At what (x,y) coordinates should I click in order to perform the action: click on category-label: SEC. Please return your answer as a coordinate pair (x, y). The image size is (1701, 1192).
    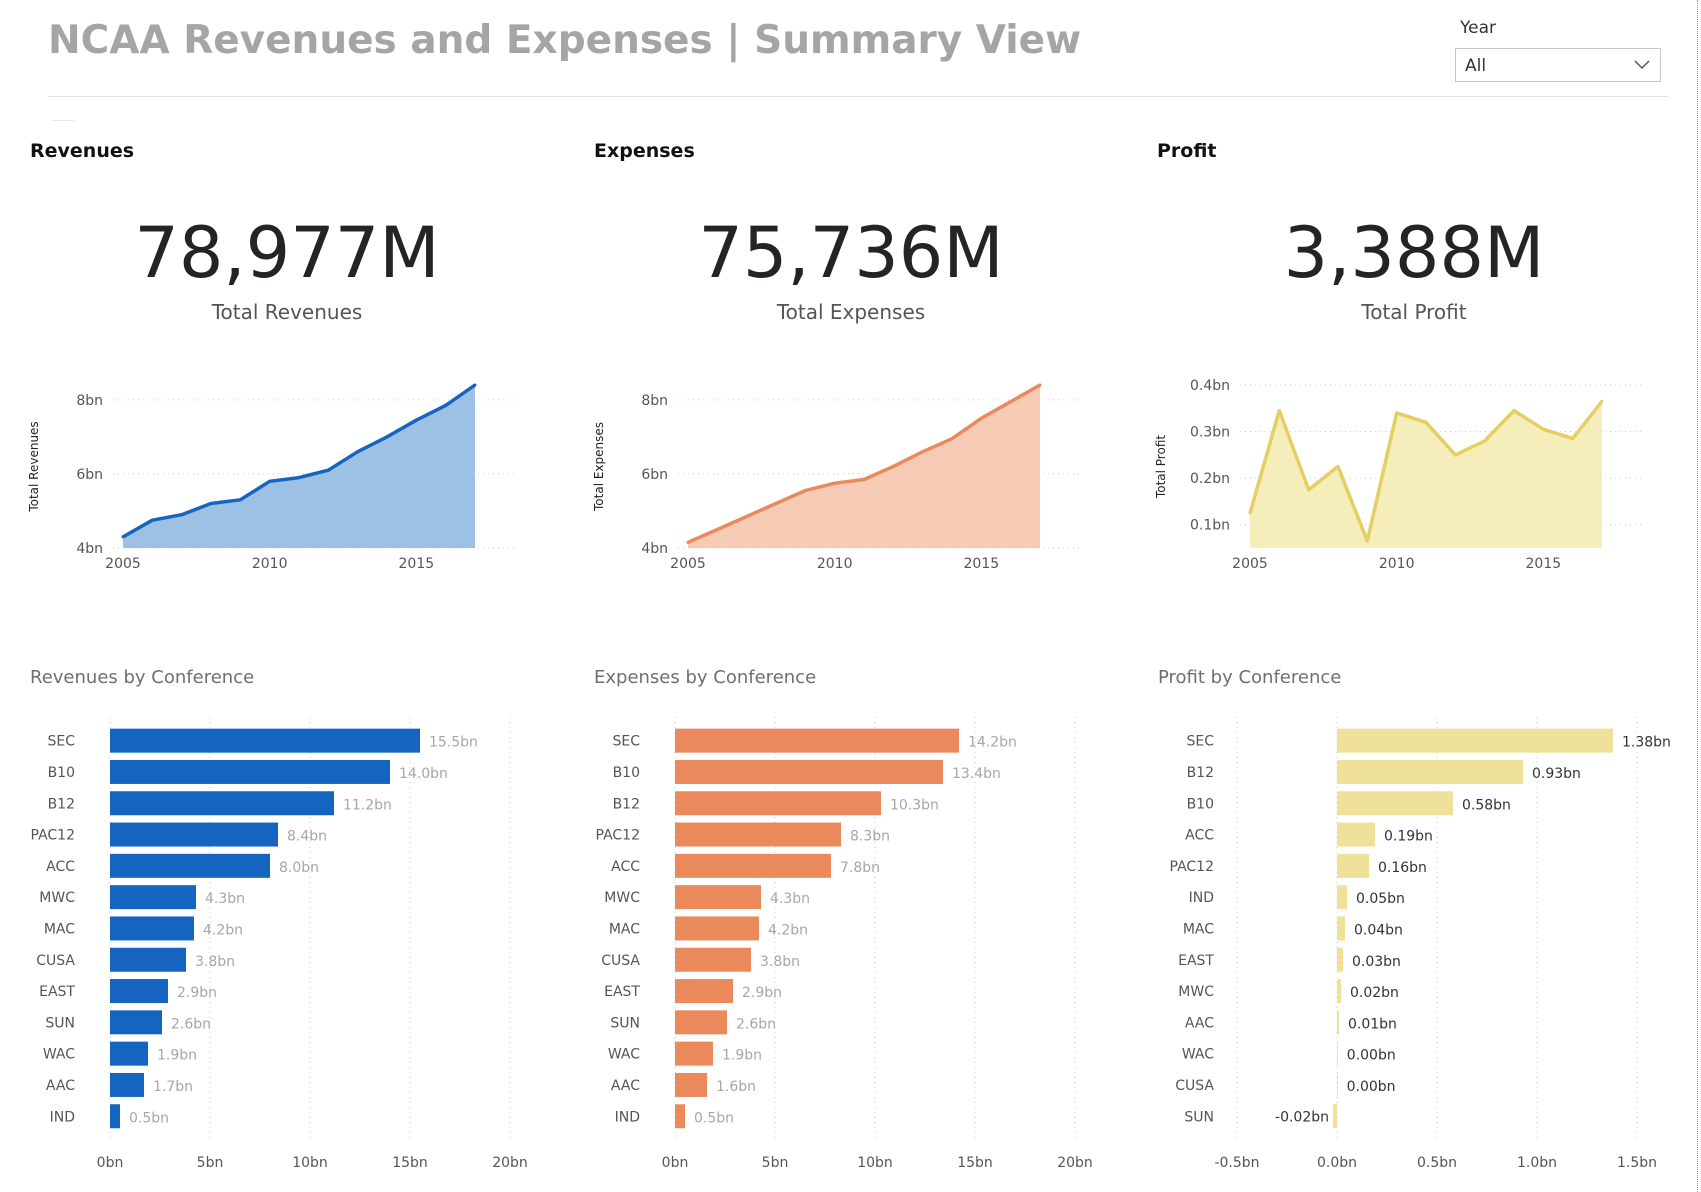
    Looking at the image, I should click on (1200, 742).